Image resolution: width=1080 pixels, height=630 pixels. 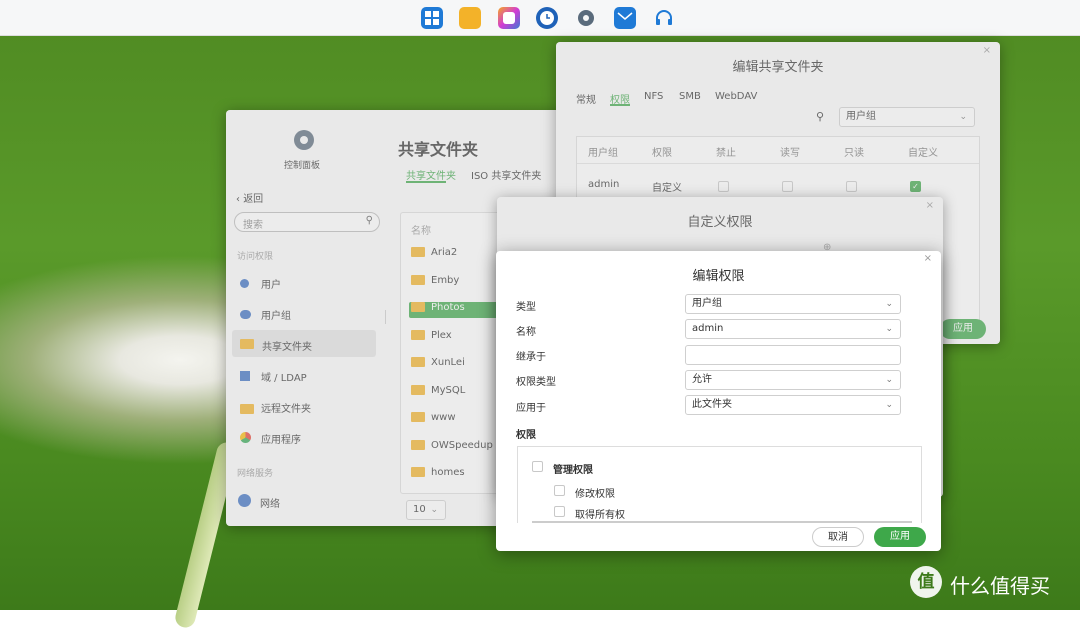 I want to click on inherit-label: 继承于, so click(x=531, y=357).